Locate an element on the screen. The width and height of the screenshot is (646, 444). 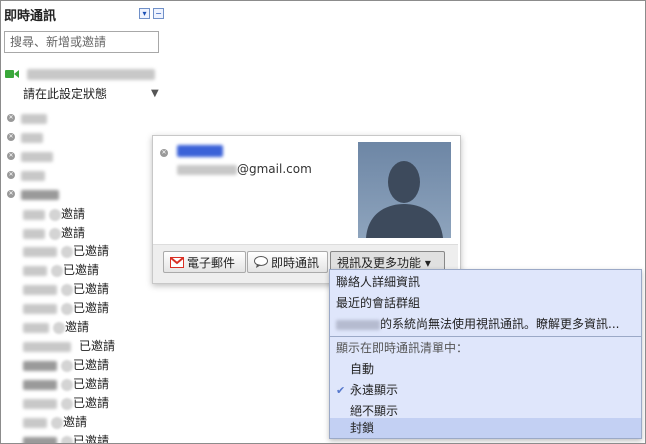
contact-email-domain: @gmail.com is located at coordinates (274, 169).